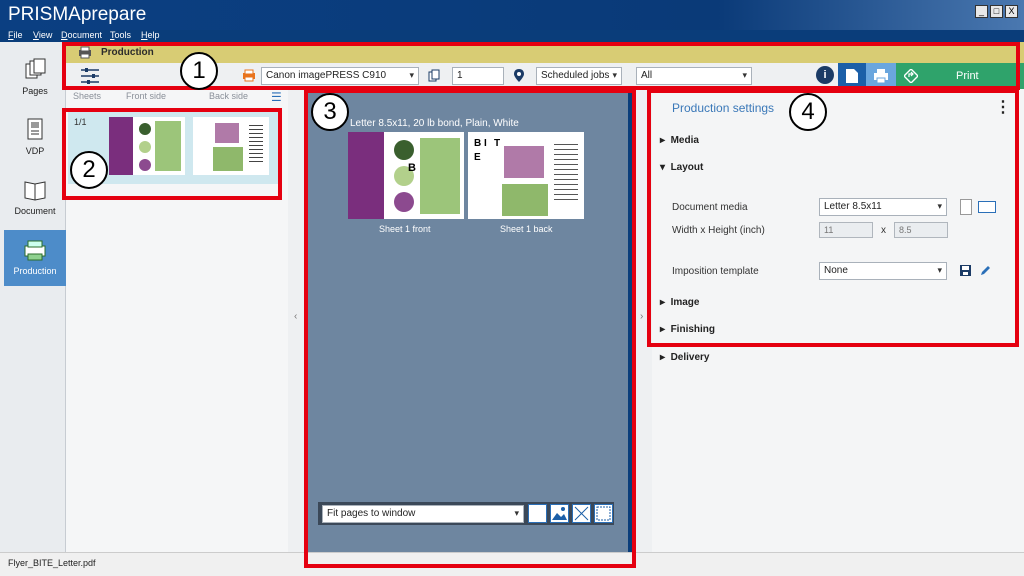  I want to click on callout-3: 3, so click(330, 112).